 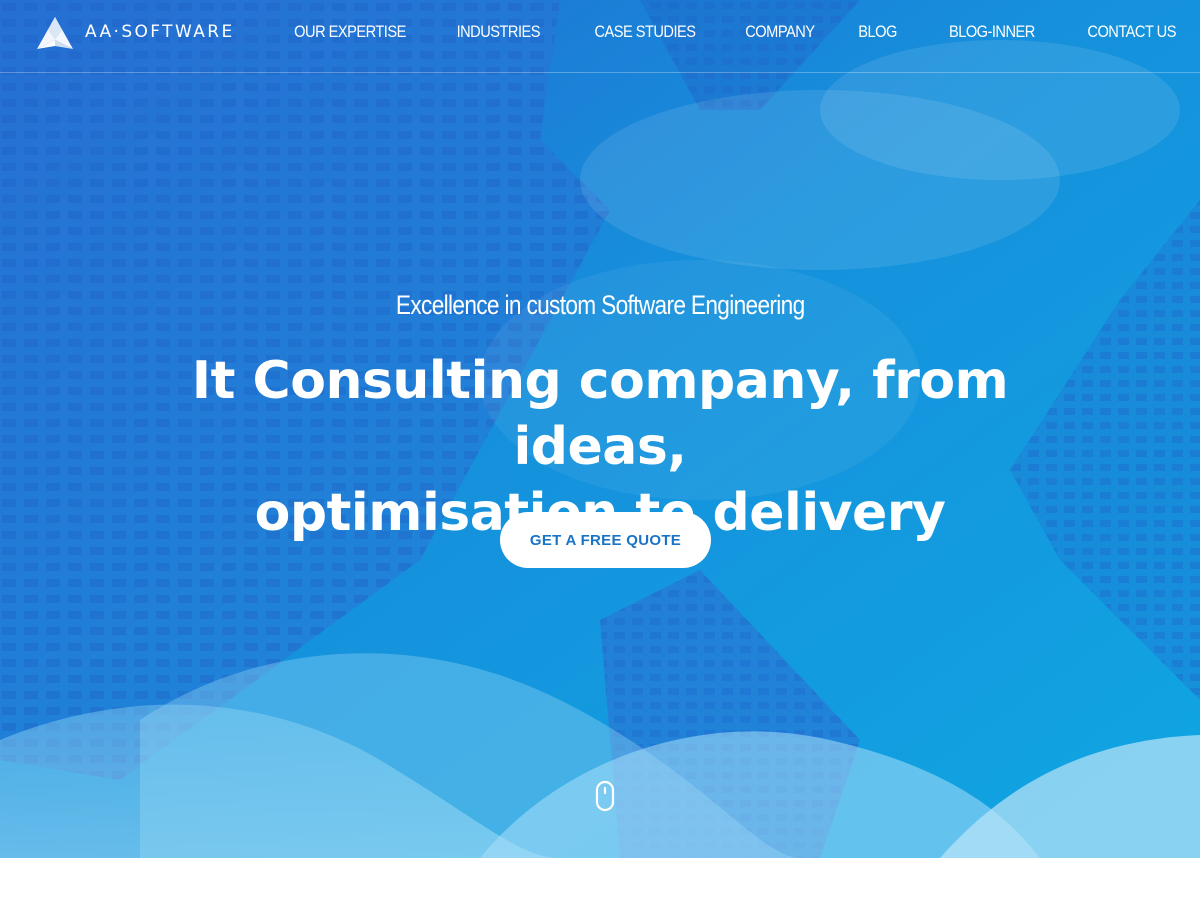 What do you see at coordinates (992, 32) in the screenshot?
I see `nav-blog-inner: BLOG-INNER` at bounding box center [992, 32].